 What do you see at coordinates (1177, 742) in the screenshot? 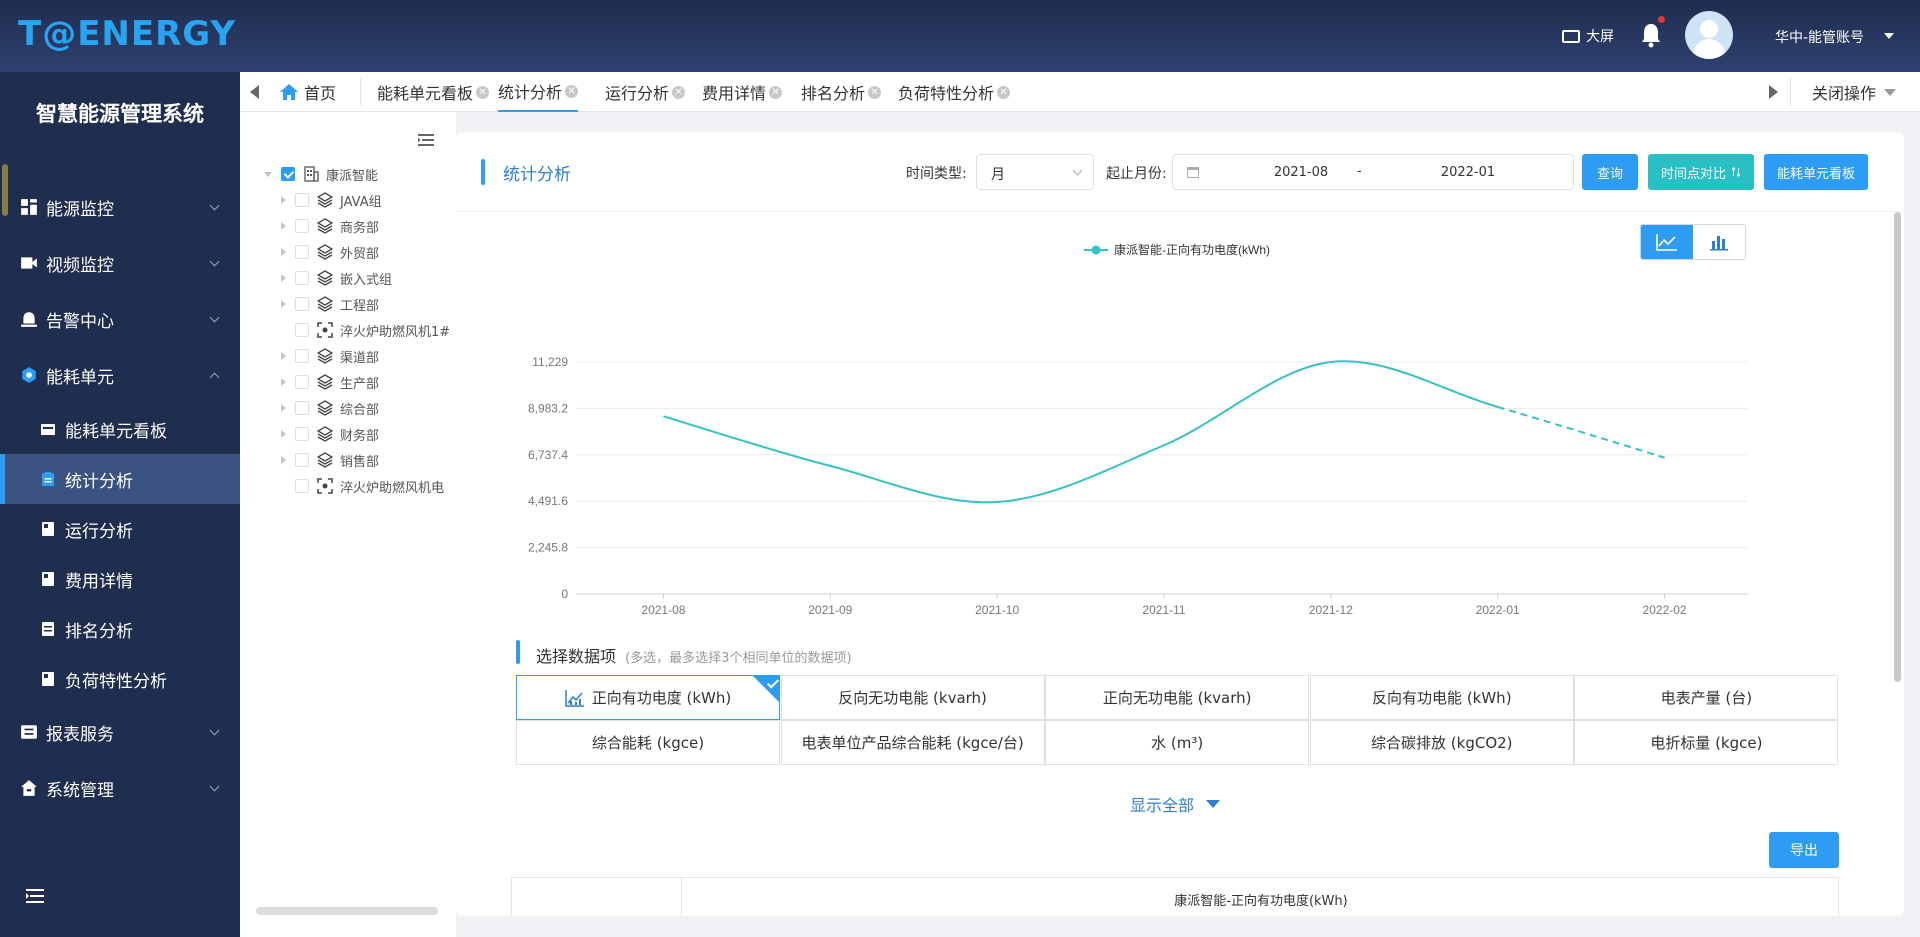
I see `data-item-option: 水 (m³)` at bounding box center [1177, 742].